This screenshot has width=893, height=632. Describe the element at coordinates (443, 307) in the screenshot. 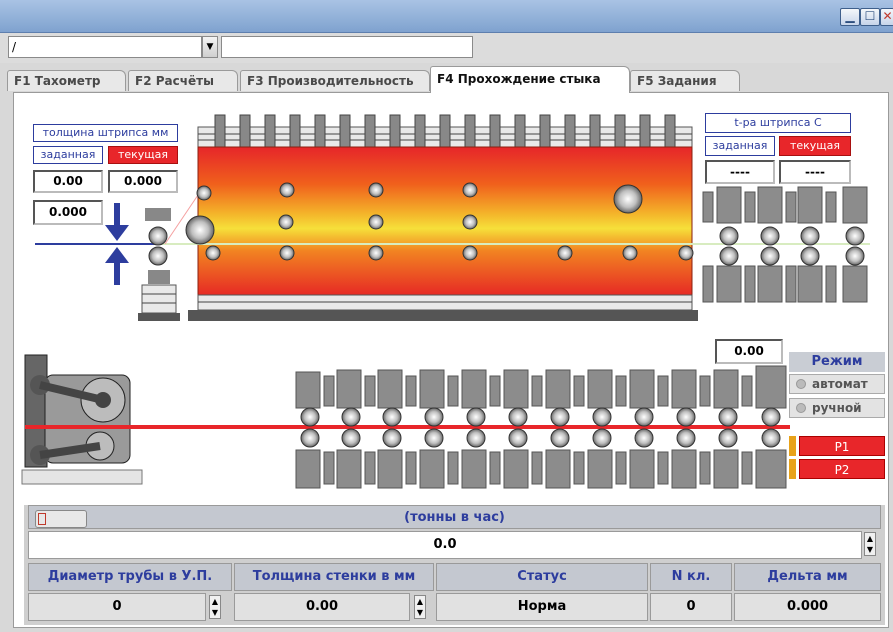

I see `furnace-bottom-wall` at that location.